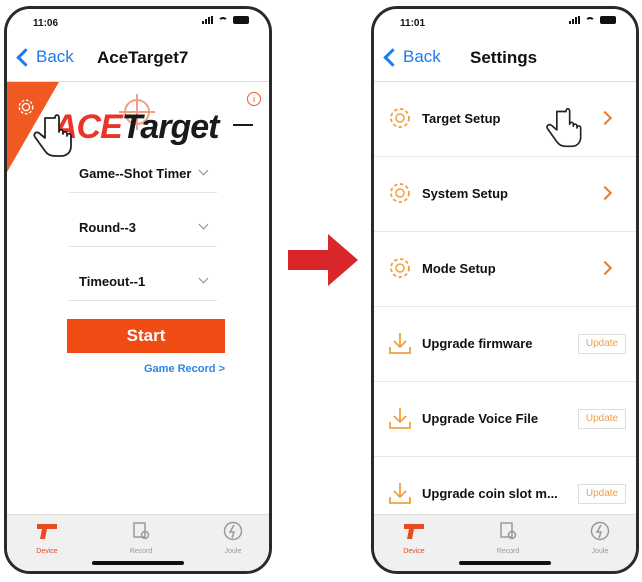 This screenshot has width=642, height=582. I want to click on game-record-link: Game Record >, so click(184, 369).